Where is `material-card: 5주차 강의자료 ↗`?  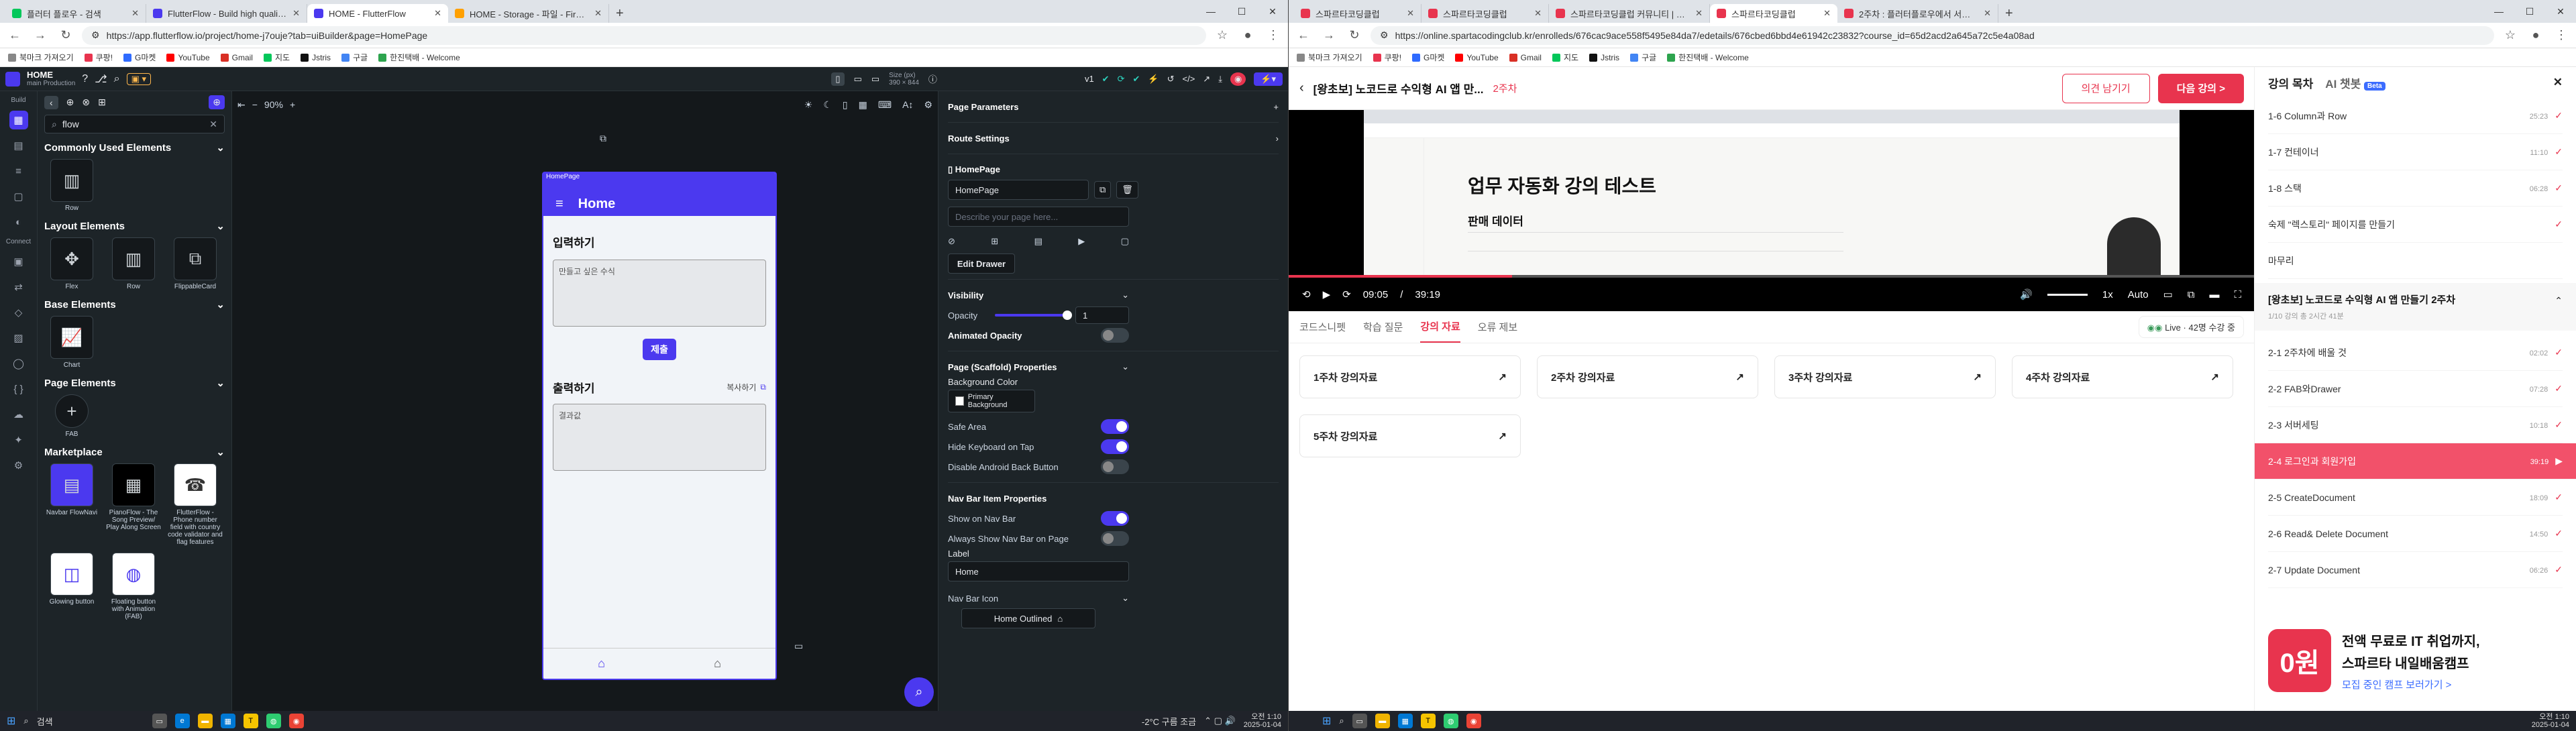 material-card: 5주차 강의자료 ↗ is located at coordinates (1410, 435).